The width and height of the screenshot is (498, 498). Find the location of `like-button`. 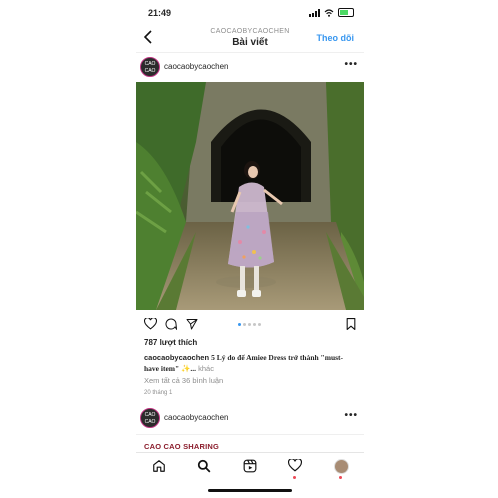

like-button is located at coordinates (150, 326).